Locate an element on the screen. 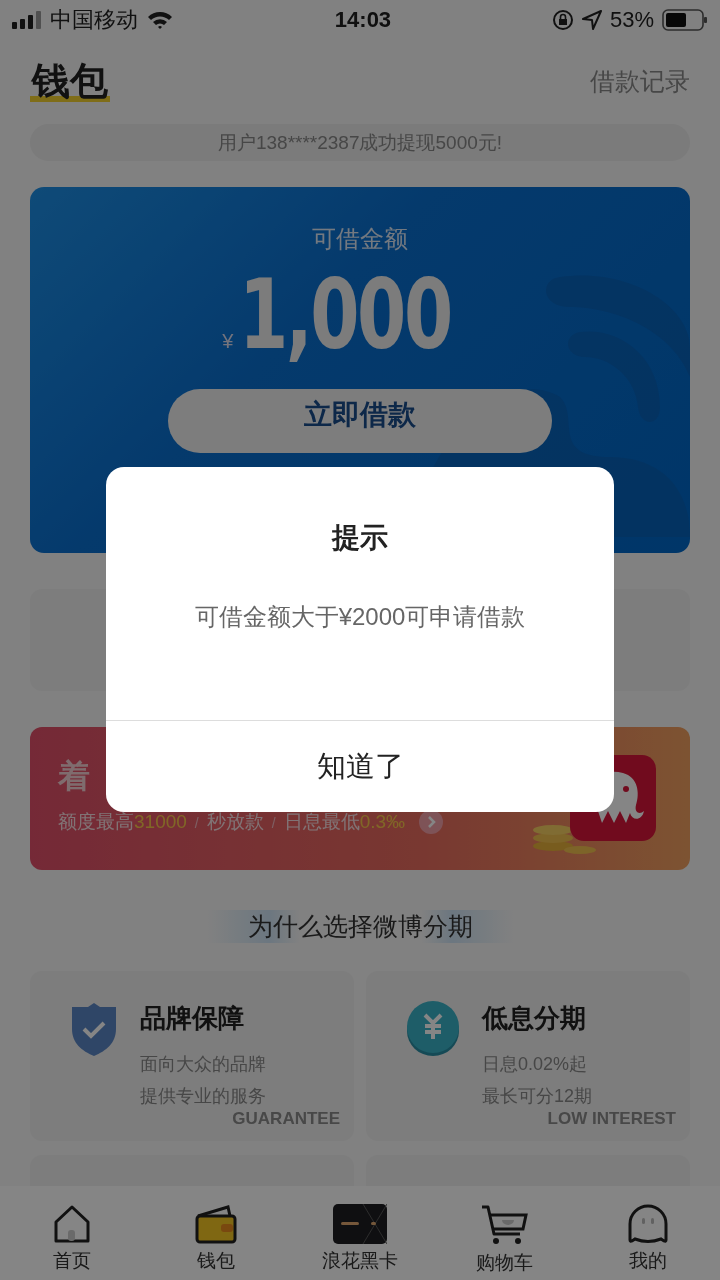 The height and width of the screenshot is (1280, 720). dialog-title: 提示 is located at coordinates (360, 538).